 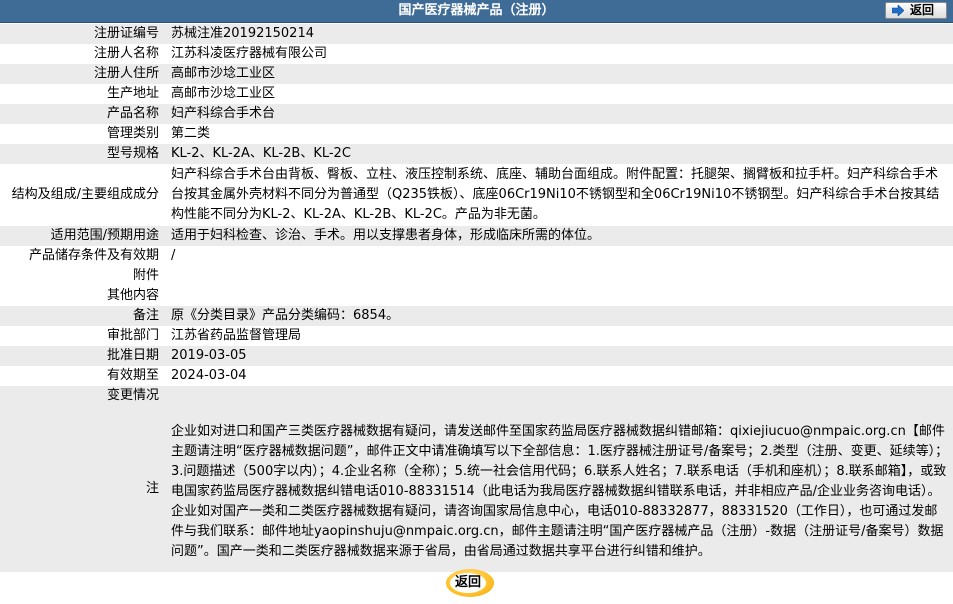 I want to click on row-management-category: 管理类别 第二类, so click(x=476, y=134).